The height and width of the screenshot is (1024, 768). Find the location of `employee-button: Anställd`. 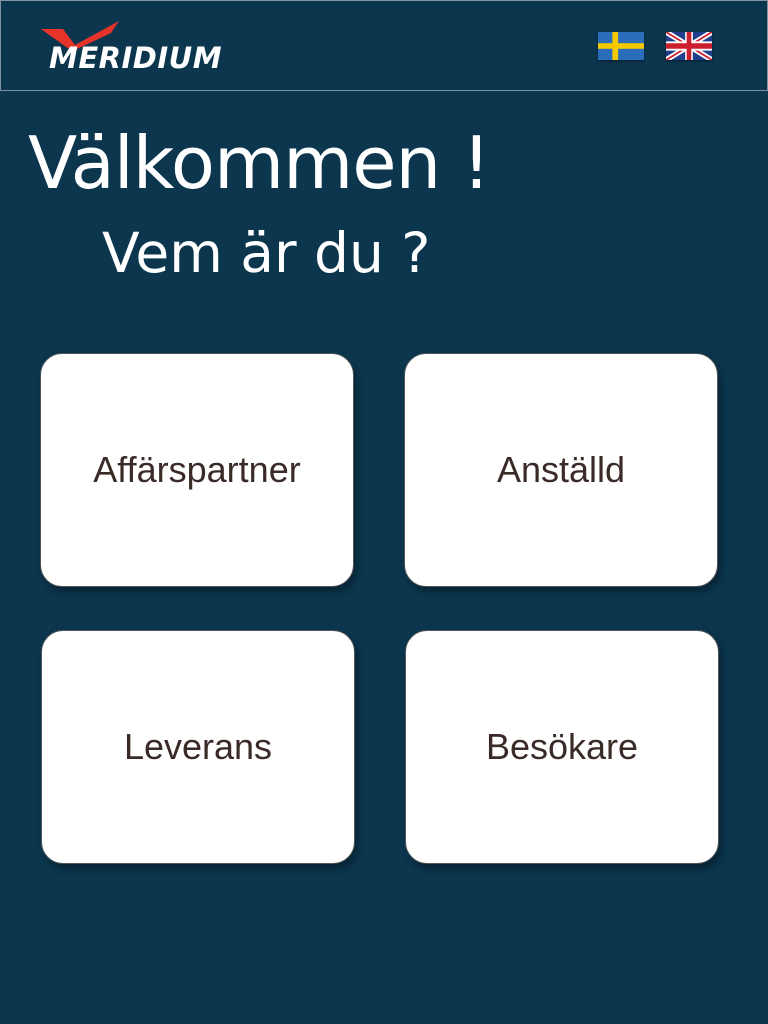

employee-button: Anställd is located at coordinates (561, 470).